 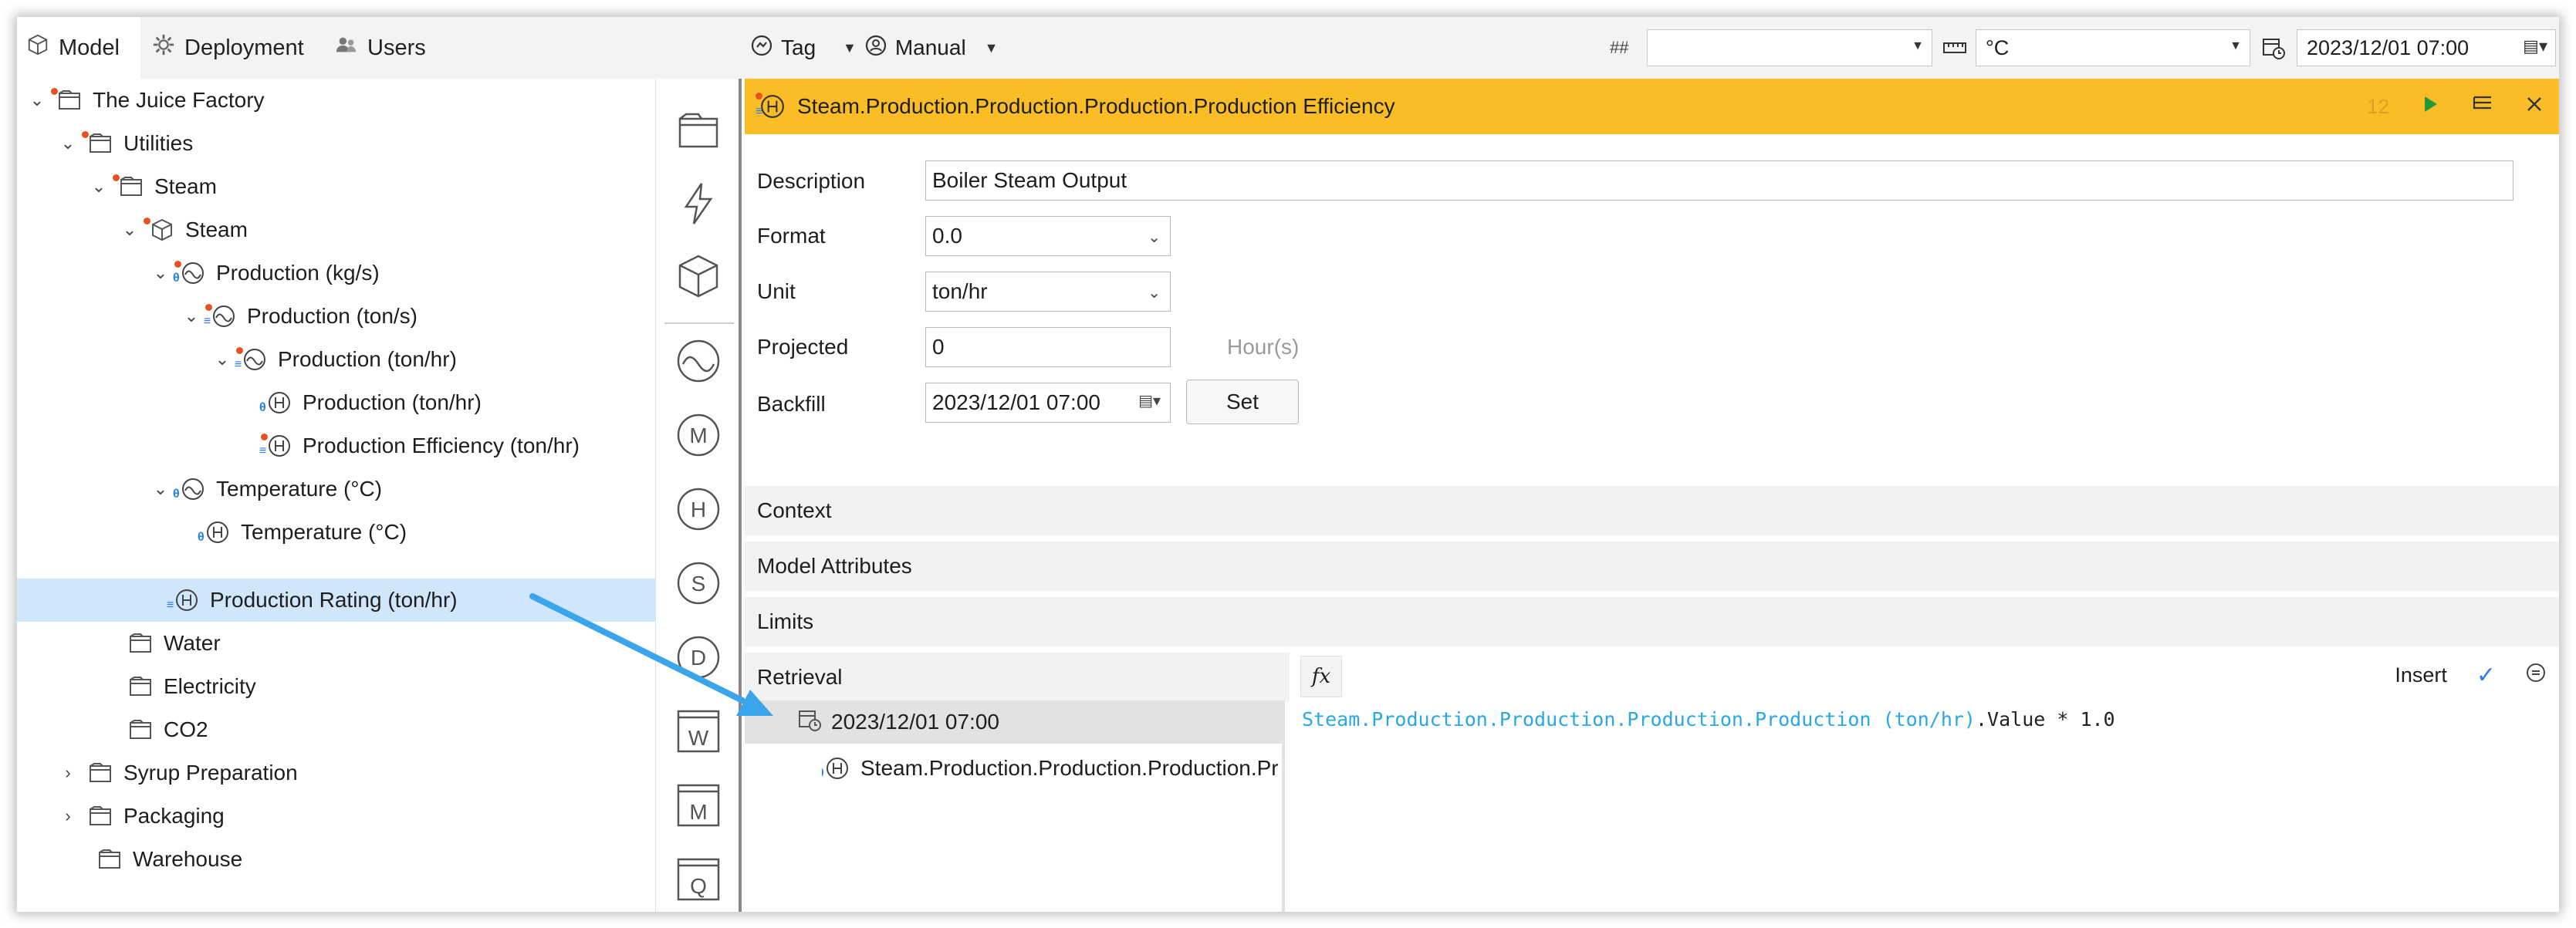 I want to click on tree-label: The Juice Factory, so click(x=179, y=100).